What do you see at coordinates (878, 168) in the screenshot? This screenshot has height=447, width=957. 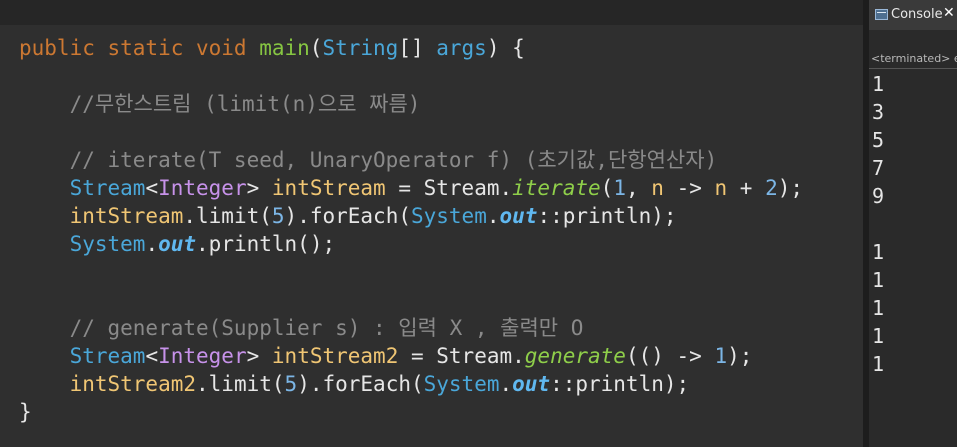 I see `console-output-line: 7` at bounding box center [878, 168].